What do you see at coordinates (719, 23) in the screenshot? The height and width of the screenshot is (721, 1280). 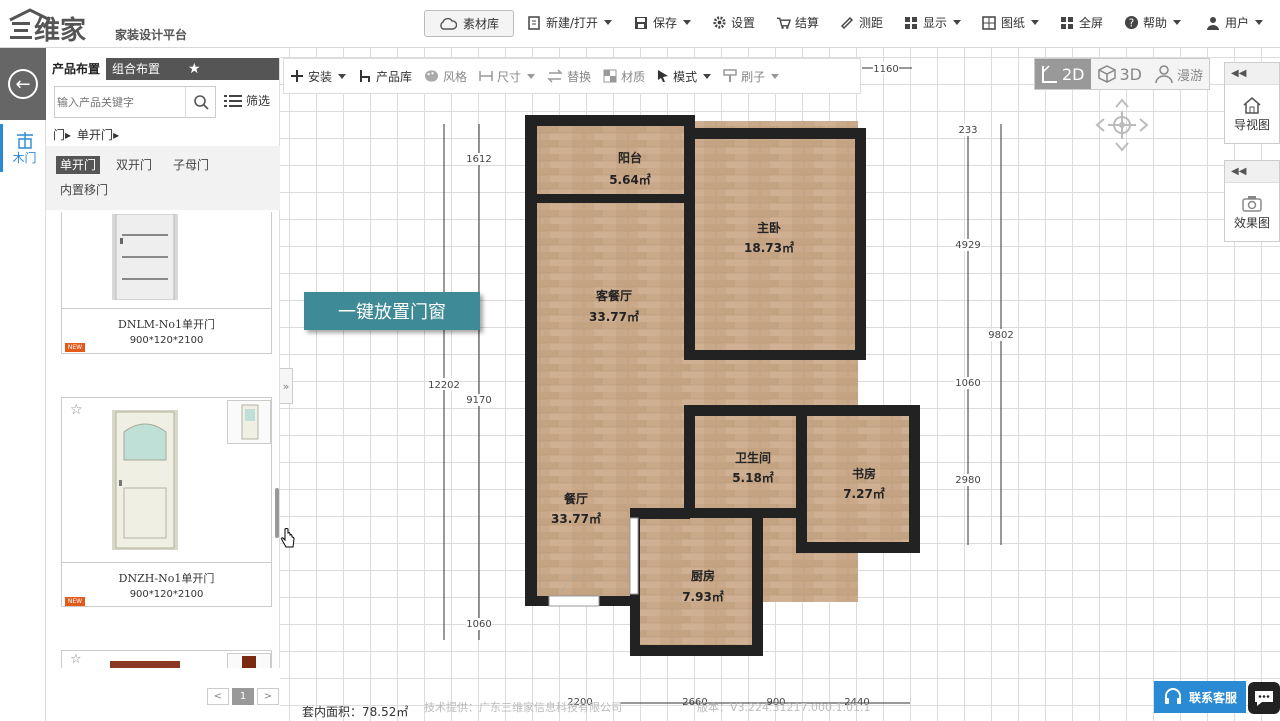 I see `gear-icon` at bounding box center [719, 23].